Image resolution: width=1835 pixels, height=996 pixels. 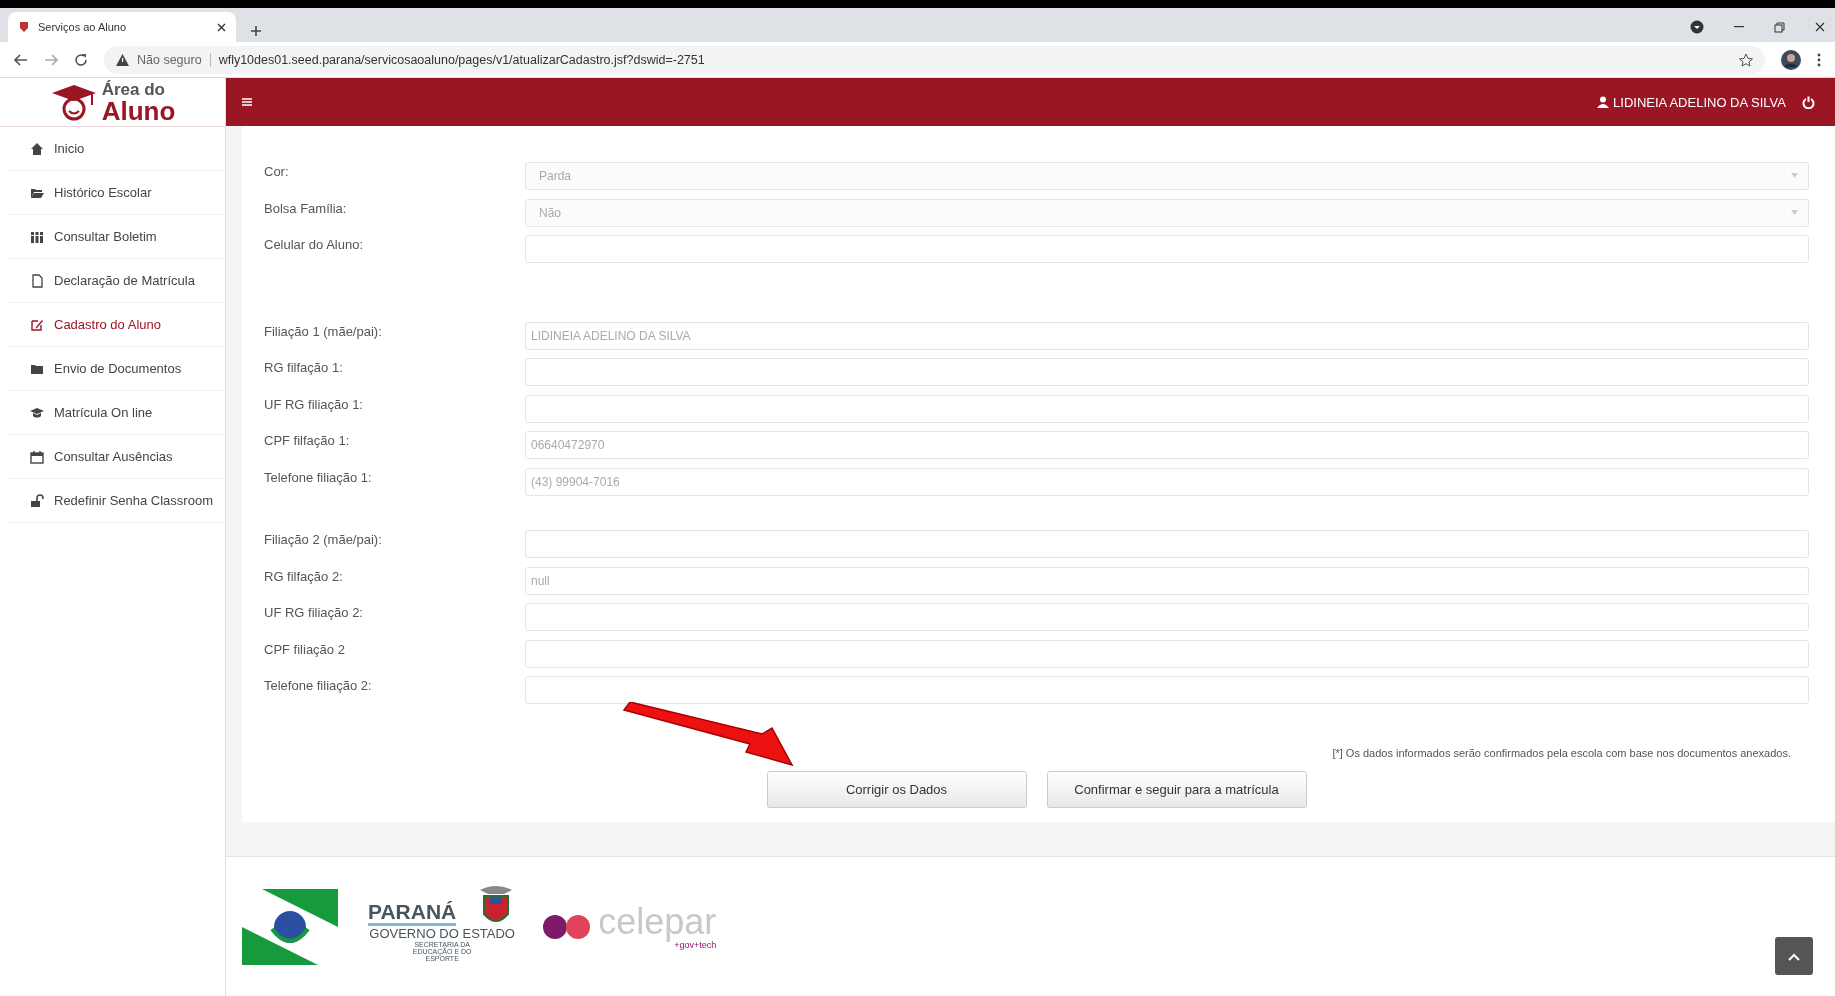 What do you see at coordinates (304, 367) in the screenshot?
I see `field-label: RG filfação 1:` at bounding box center [304, 367].